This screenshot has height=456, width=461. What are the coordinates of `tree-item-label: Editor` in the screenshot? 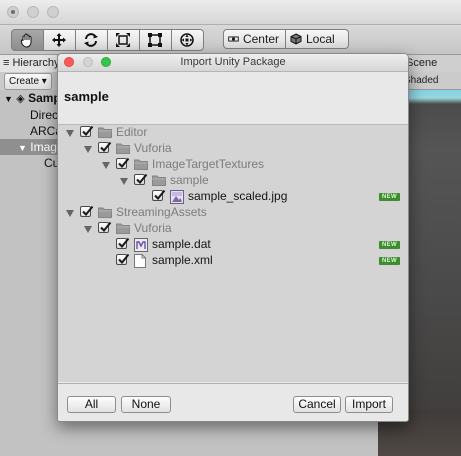 It's located at (132, 132).